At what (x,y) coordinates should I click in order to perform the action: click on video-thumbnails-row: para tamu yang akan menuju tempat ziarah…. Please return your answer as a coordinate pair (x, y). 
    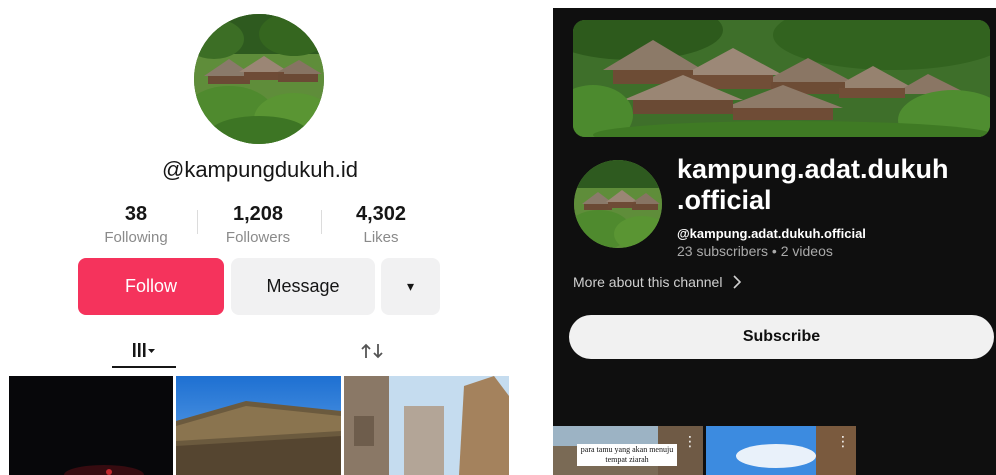
    Looking at the image, I should click on (774, 450).